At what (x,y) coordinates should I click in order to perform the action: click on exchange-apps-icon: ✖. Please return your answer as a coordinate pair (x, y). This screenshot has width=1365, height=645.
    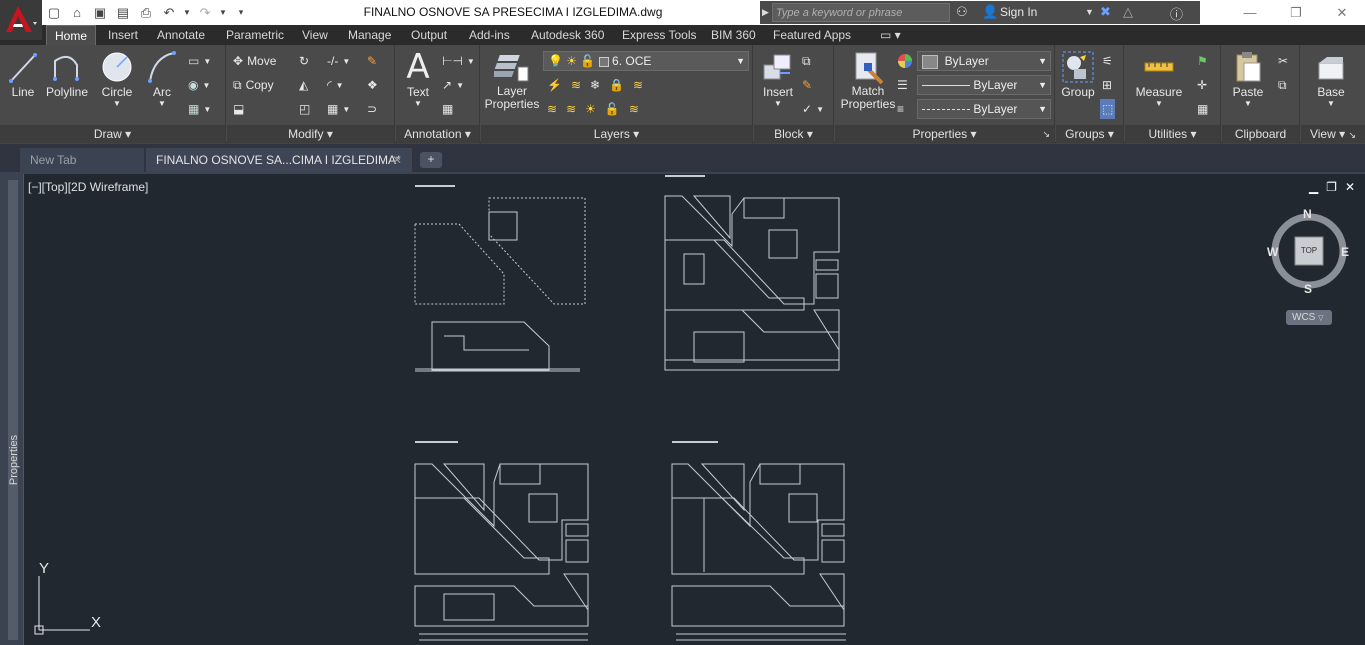
    Looking at the image, I should click on (1105, 12).